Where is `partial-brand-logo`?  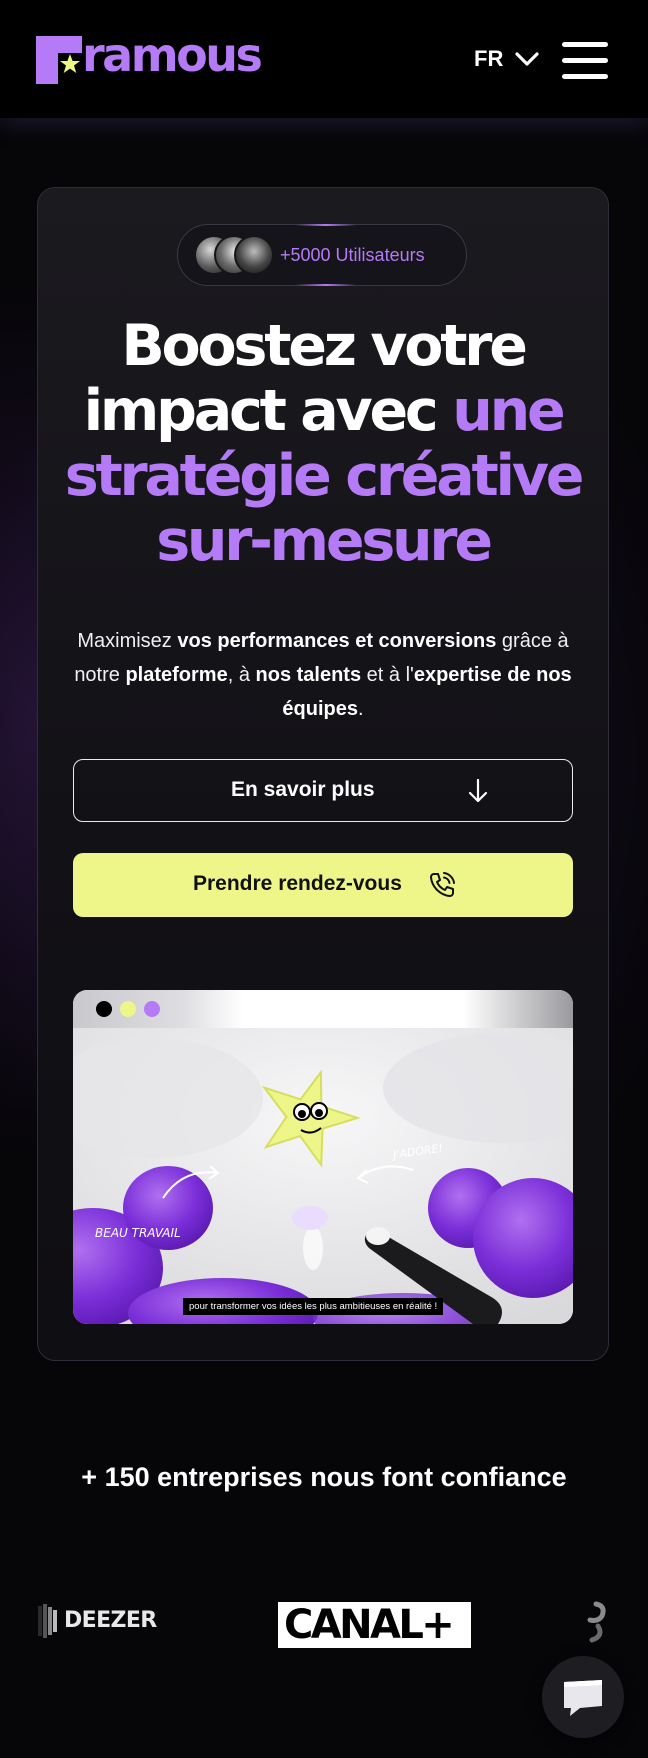
partial-brand-logo is located at coordinates (596, 1622).